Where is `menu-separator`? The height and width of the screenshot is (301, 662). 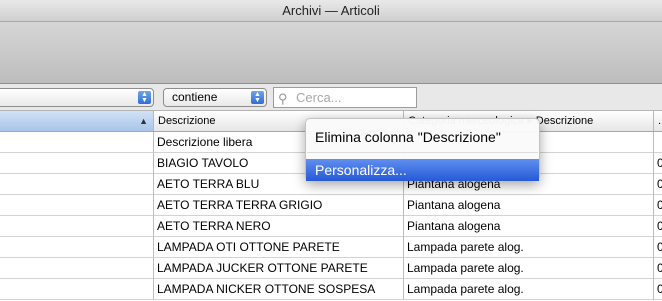
menu-separator is located at coordinates (422, 152).